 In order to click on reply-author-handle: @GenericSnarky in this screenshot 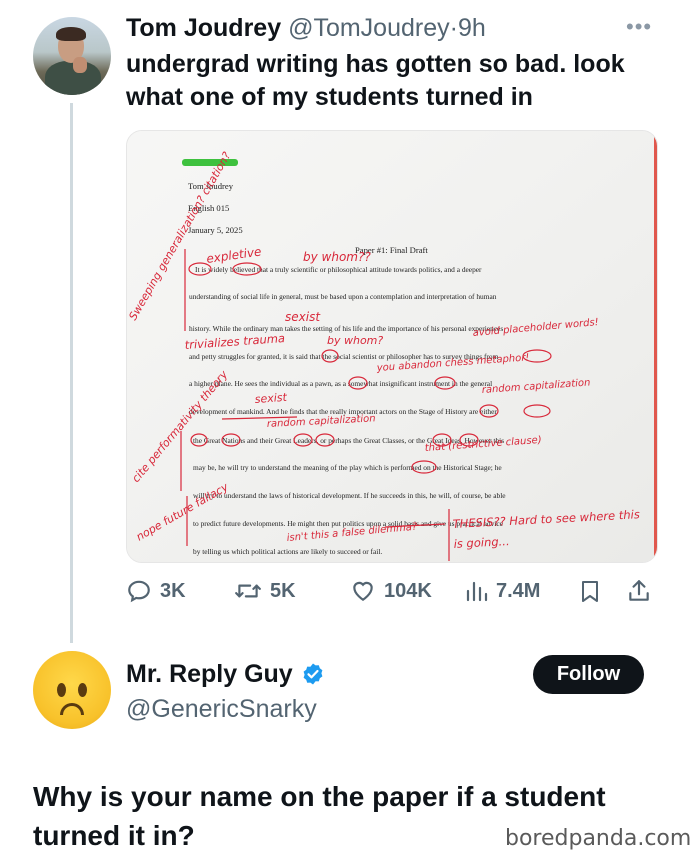, I will do `click(221, 709)`.